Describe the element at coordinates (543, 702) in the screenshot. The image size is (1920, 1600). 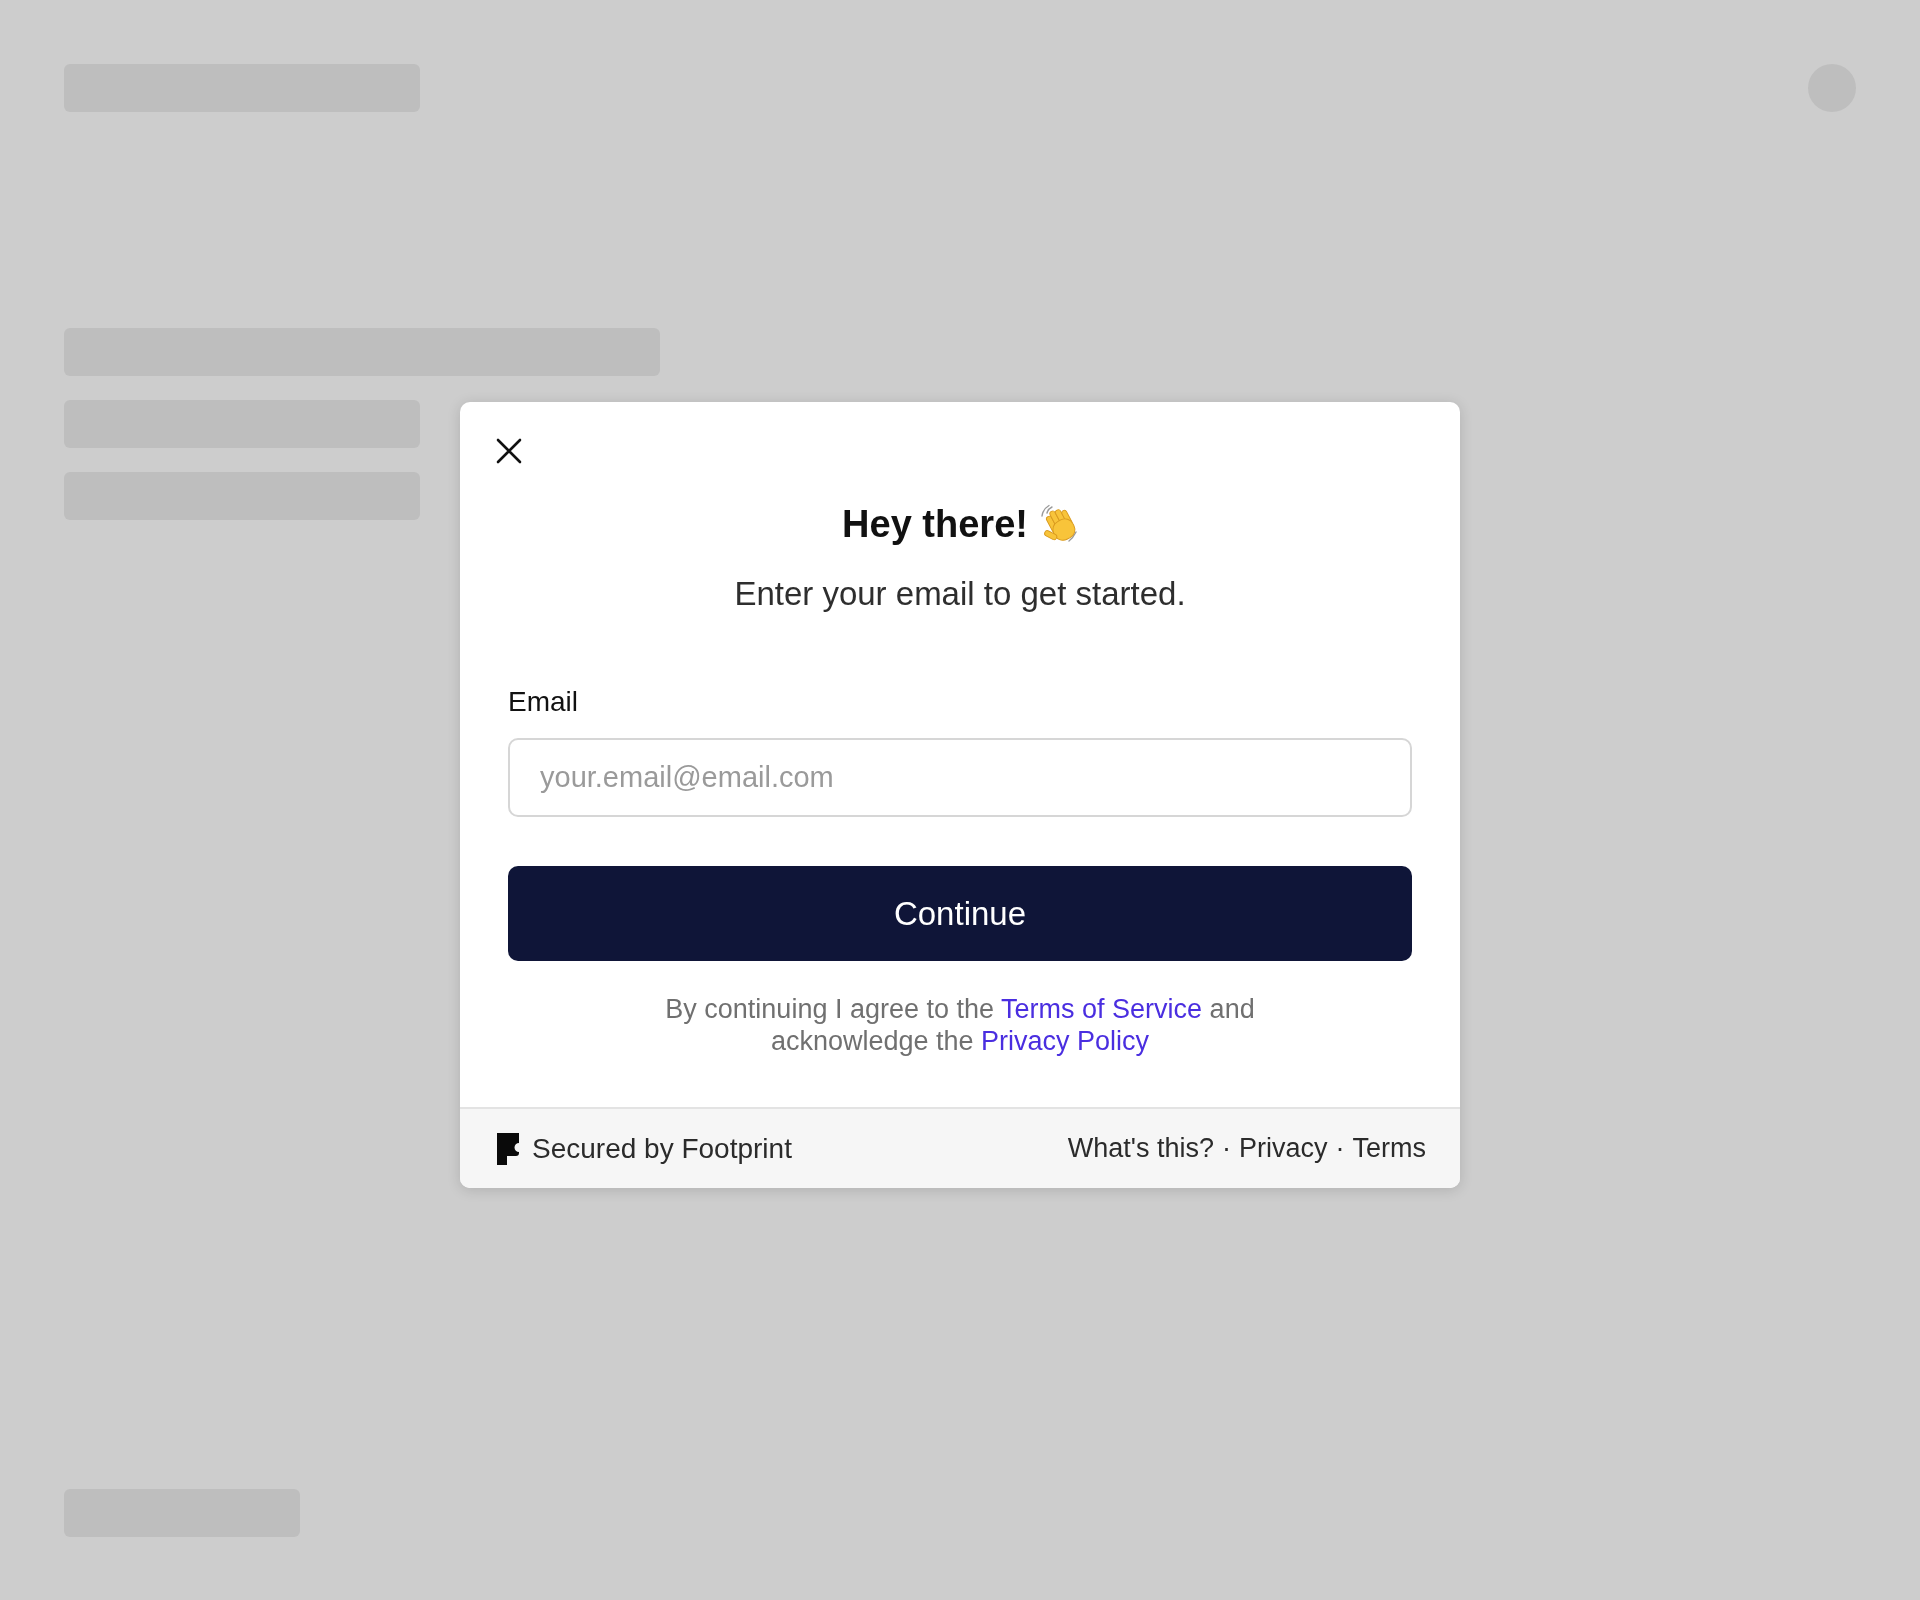
I see `email-label: Email` at that location.